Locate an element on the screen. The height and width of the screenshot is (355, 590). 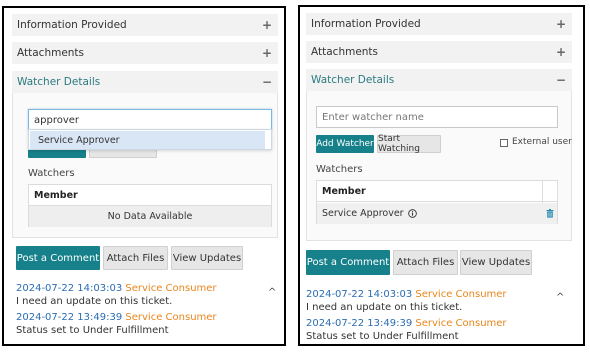
watcher-suggestions-dropdown: Service Approver is located at coordinates (150, 139).